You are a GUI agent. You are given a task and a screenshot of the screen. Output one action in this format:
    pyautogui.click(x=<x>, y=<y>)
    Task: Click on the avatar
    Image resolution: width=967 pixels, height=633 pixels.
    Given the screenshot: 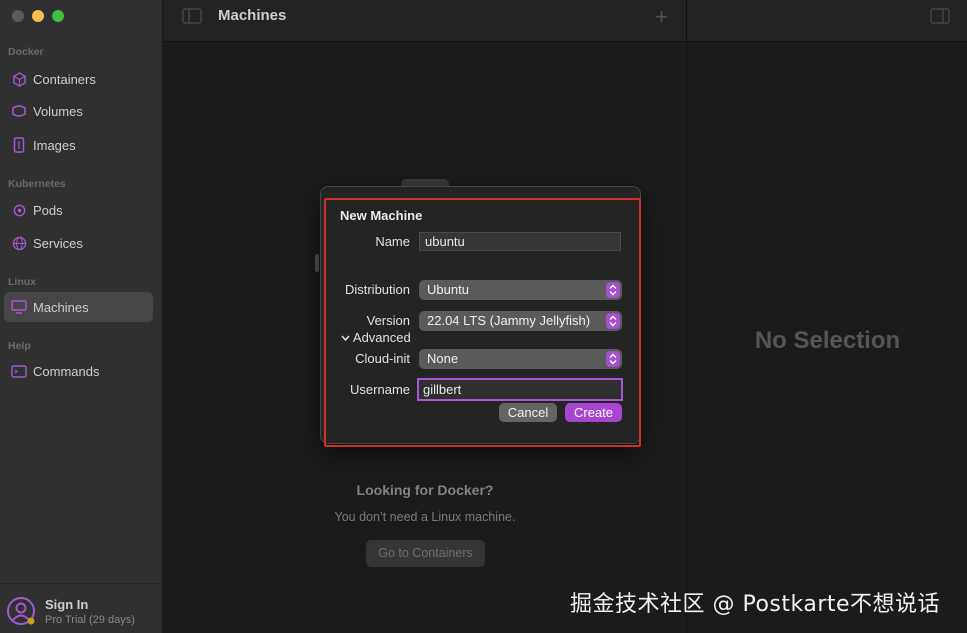 What is the action you would take?
    pyautogui.click(x=21, y=611)
    